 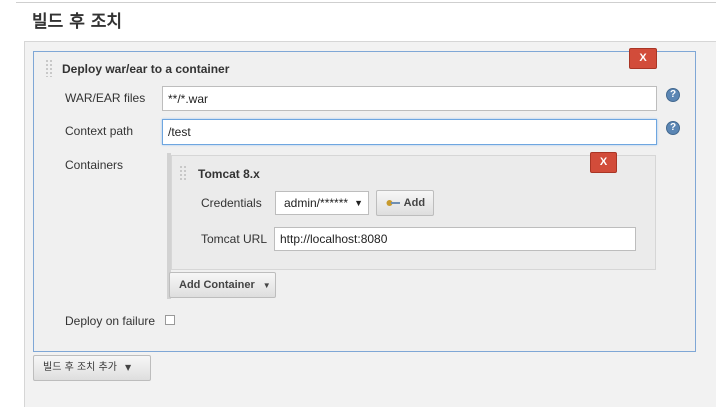 What do you see at coordinates (673, 95) in the screenshot?
I see `war-files-help-icon: ?` at bounding box center [673, 95].